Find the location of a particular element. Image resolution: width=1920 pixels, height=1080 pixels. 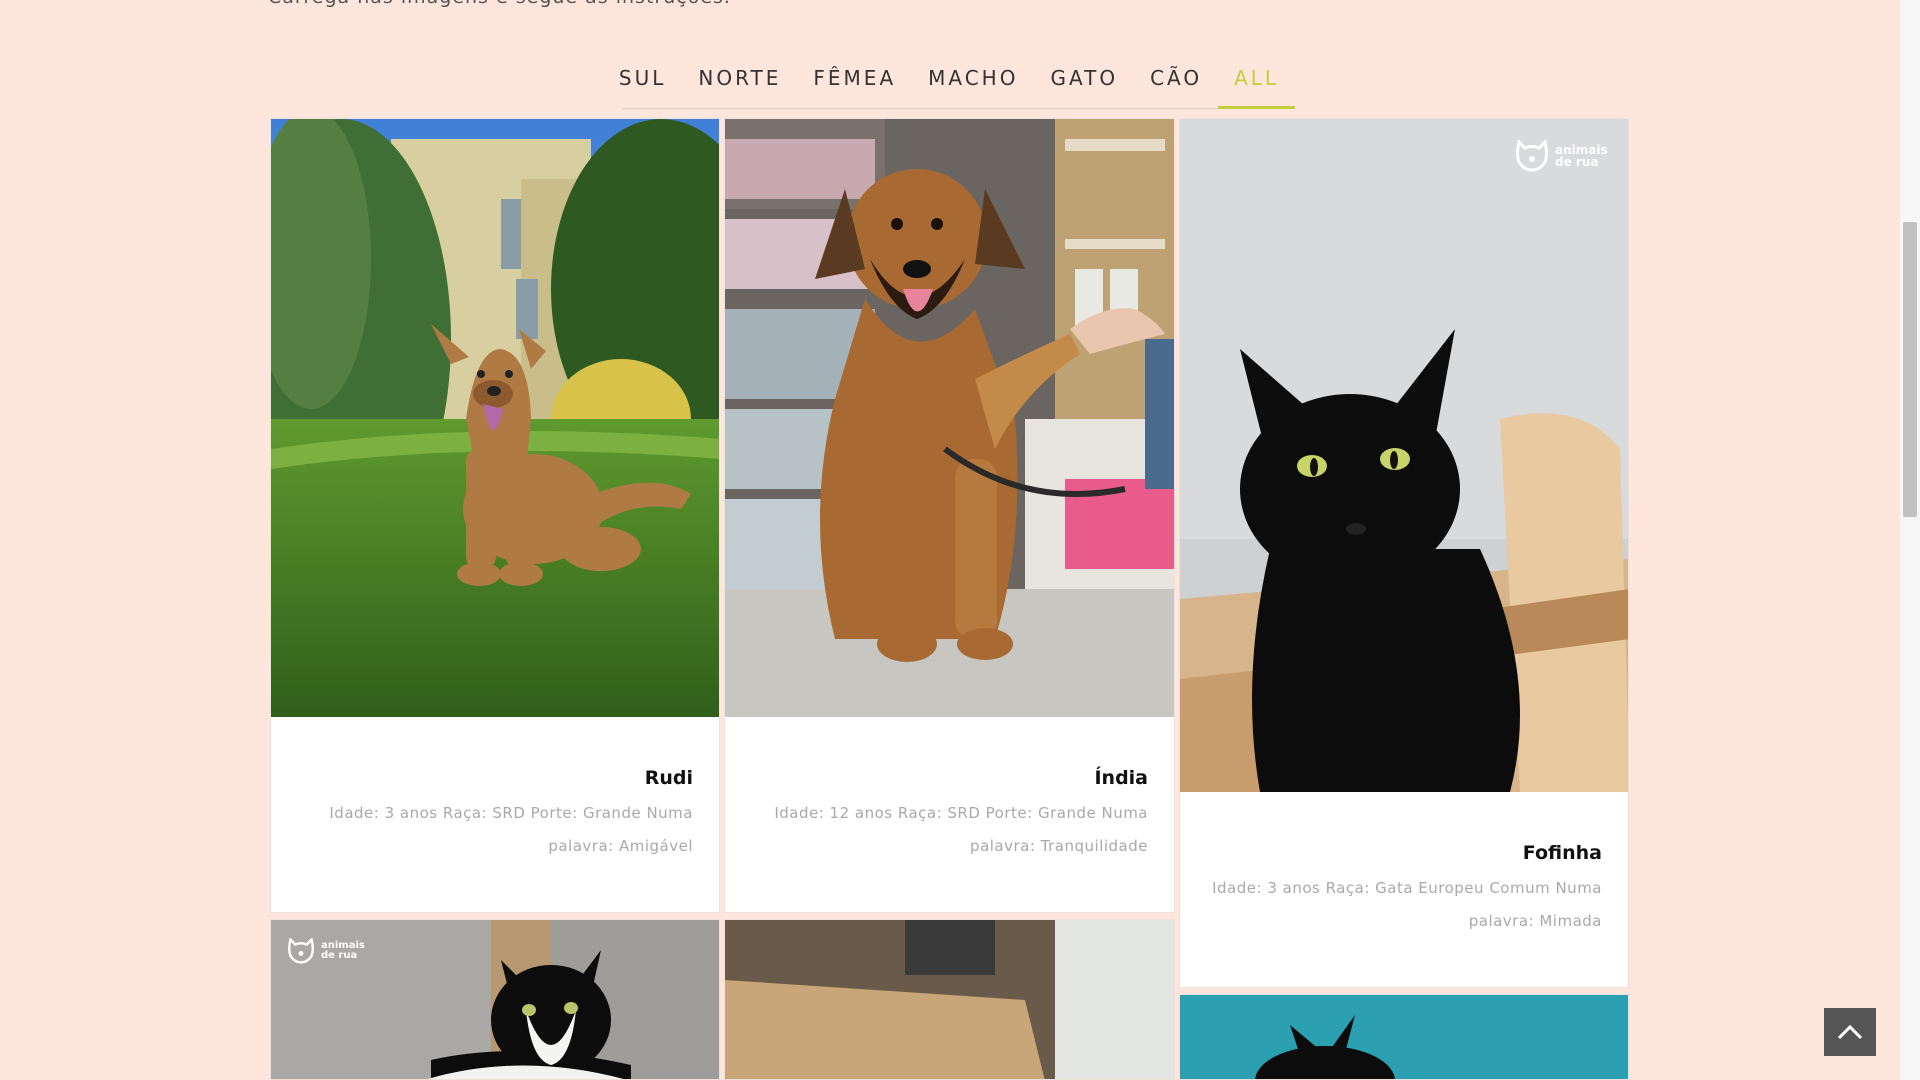

filter-norte: NORTE is located at coordinates (739, 82).